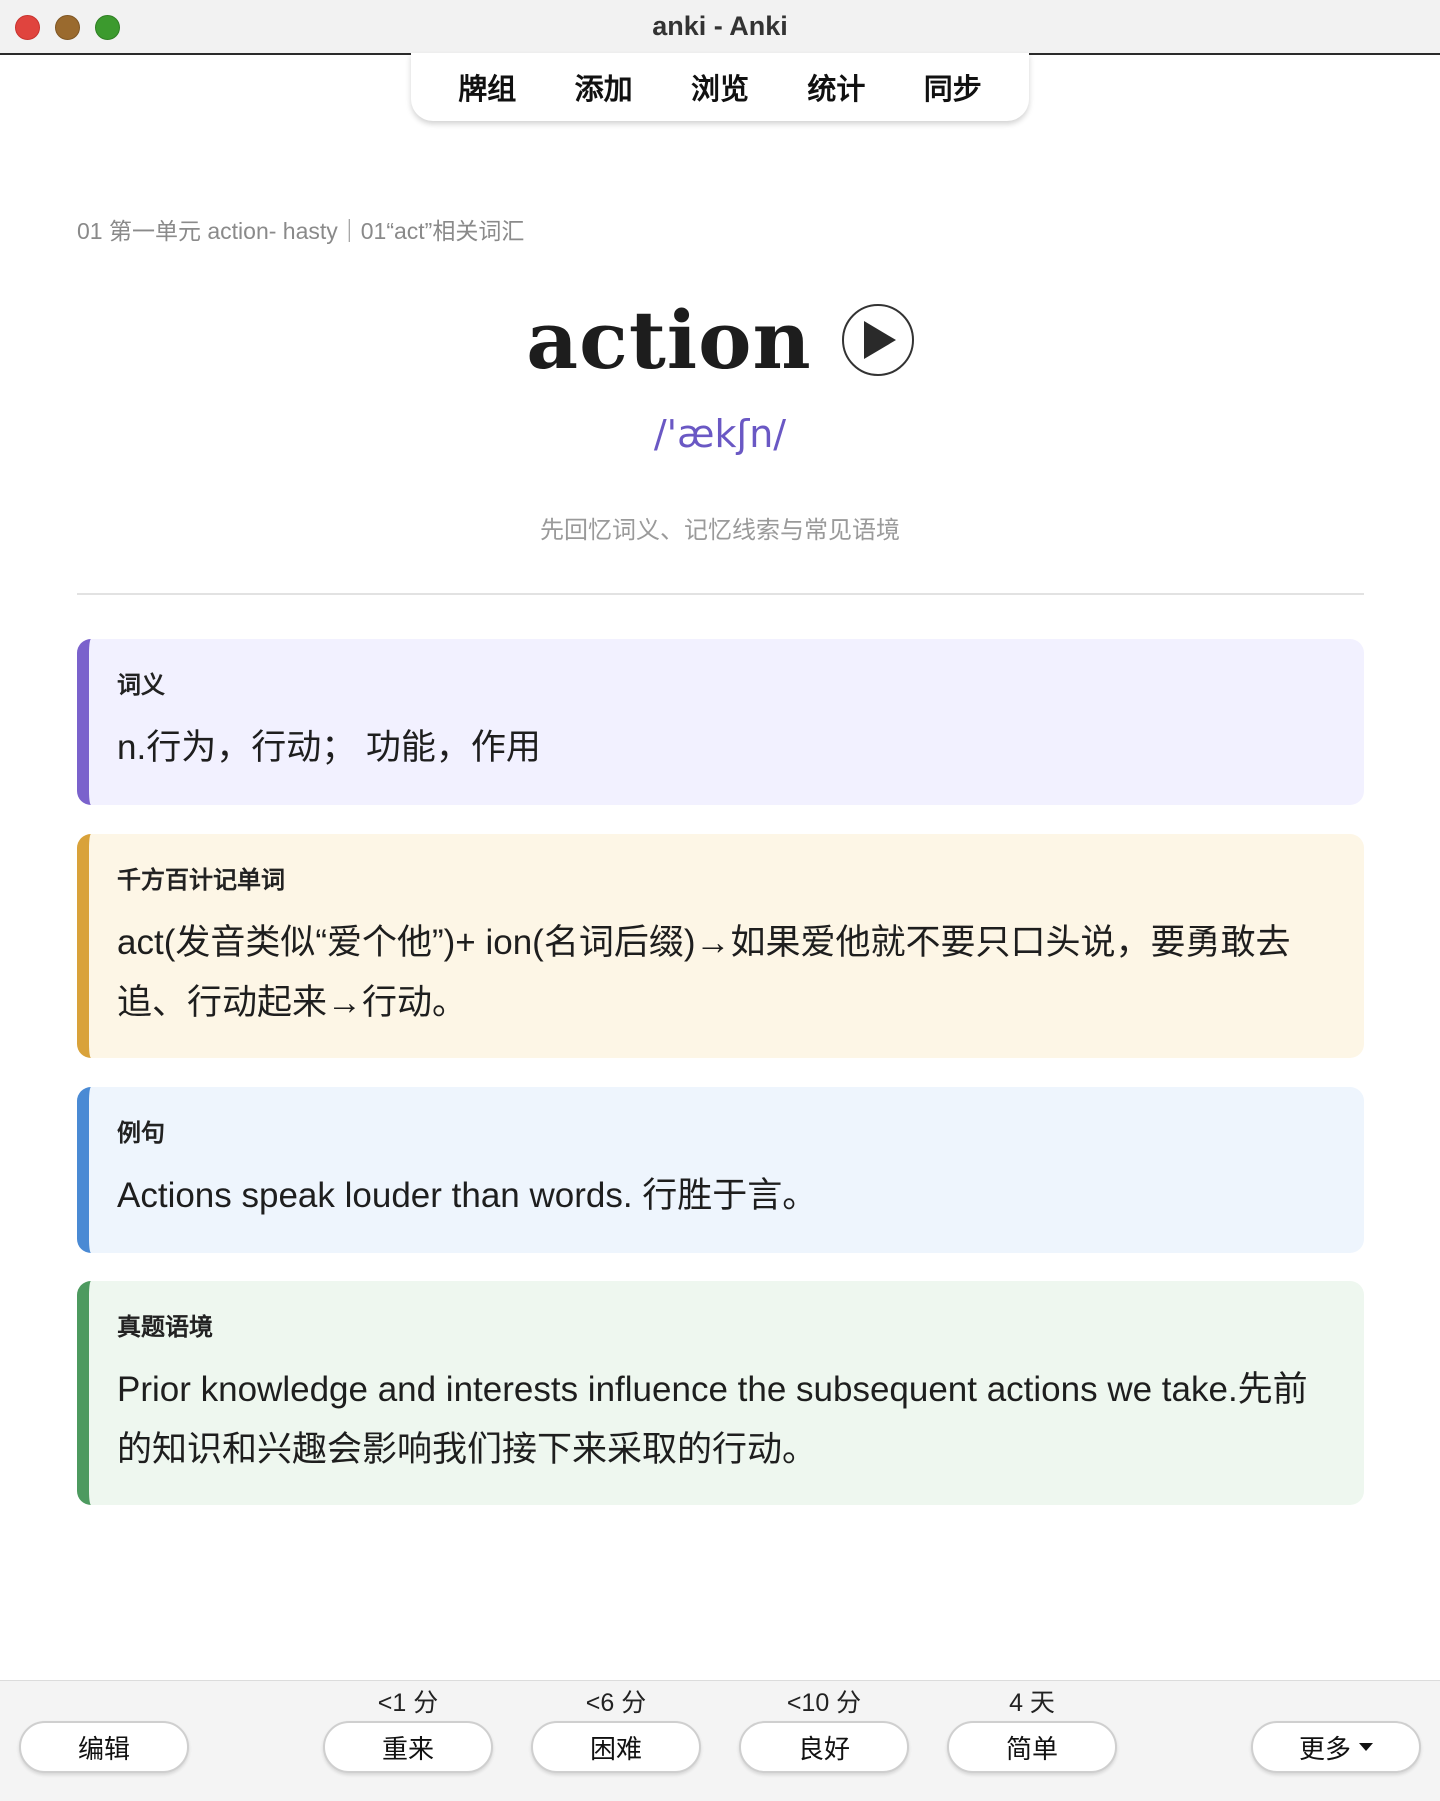 Image resolution: width=1440 pixels, height=1801 pixels. What do you see at coordinates (467, 1195) in the screenshot?
I see `example-text: Actions speak louder than words. 行胜于言。` at bounding box center [467, 1195].